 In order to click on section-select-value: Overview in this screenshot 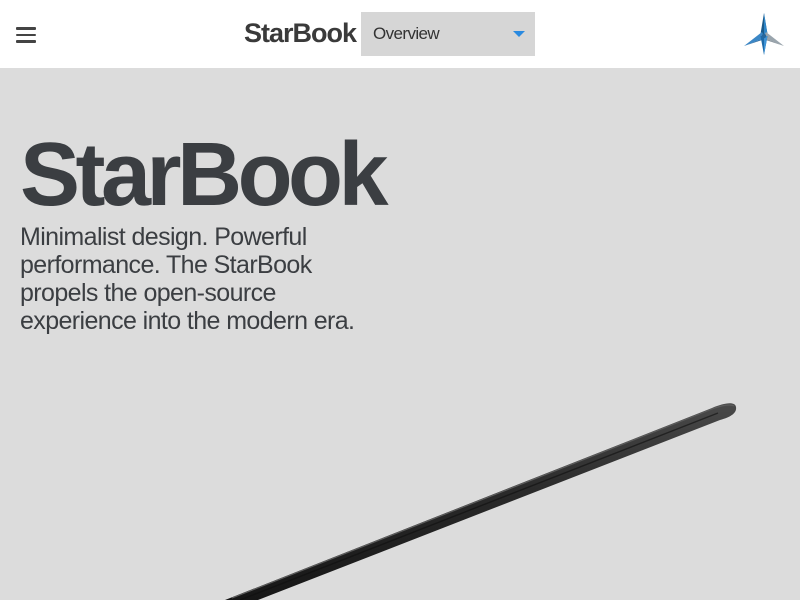, I will do `click(406, 33)`.